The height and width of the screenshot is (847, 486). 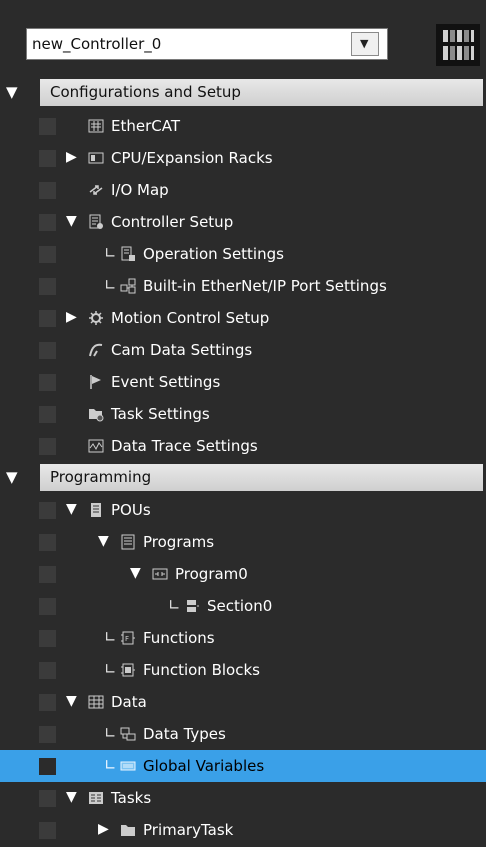 What do you see at coordinates (179, 542) in the screenshot?
I see `tree-item-label: Programs` at bounding box center [179, 542].